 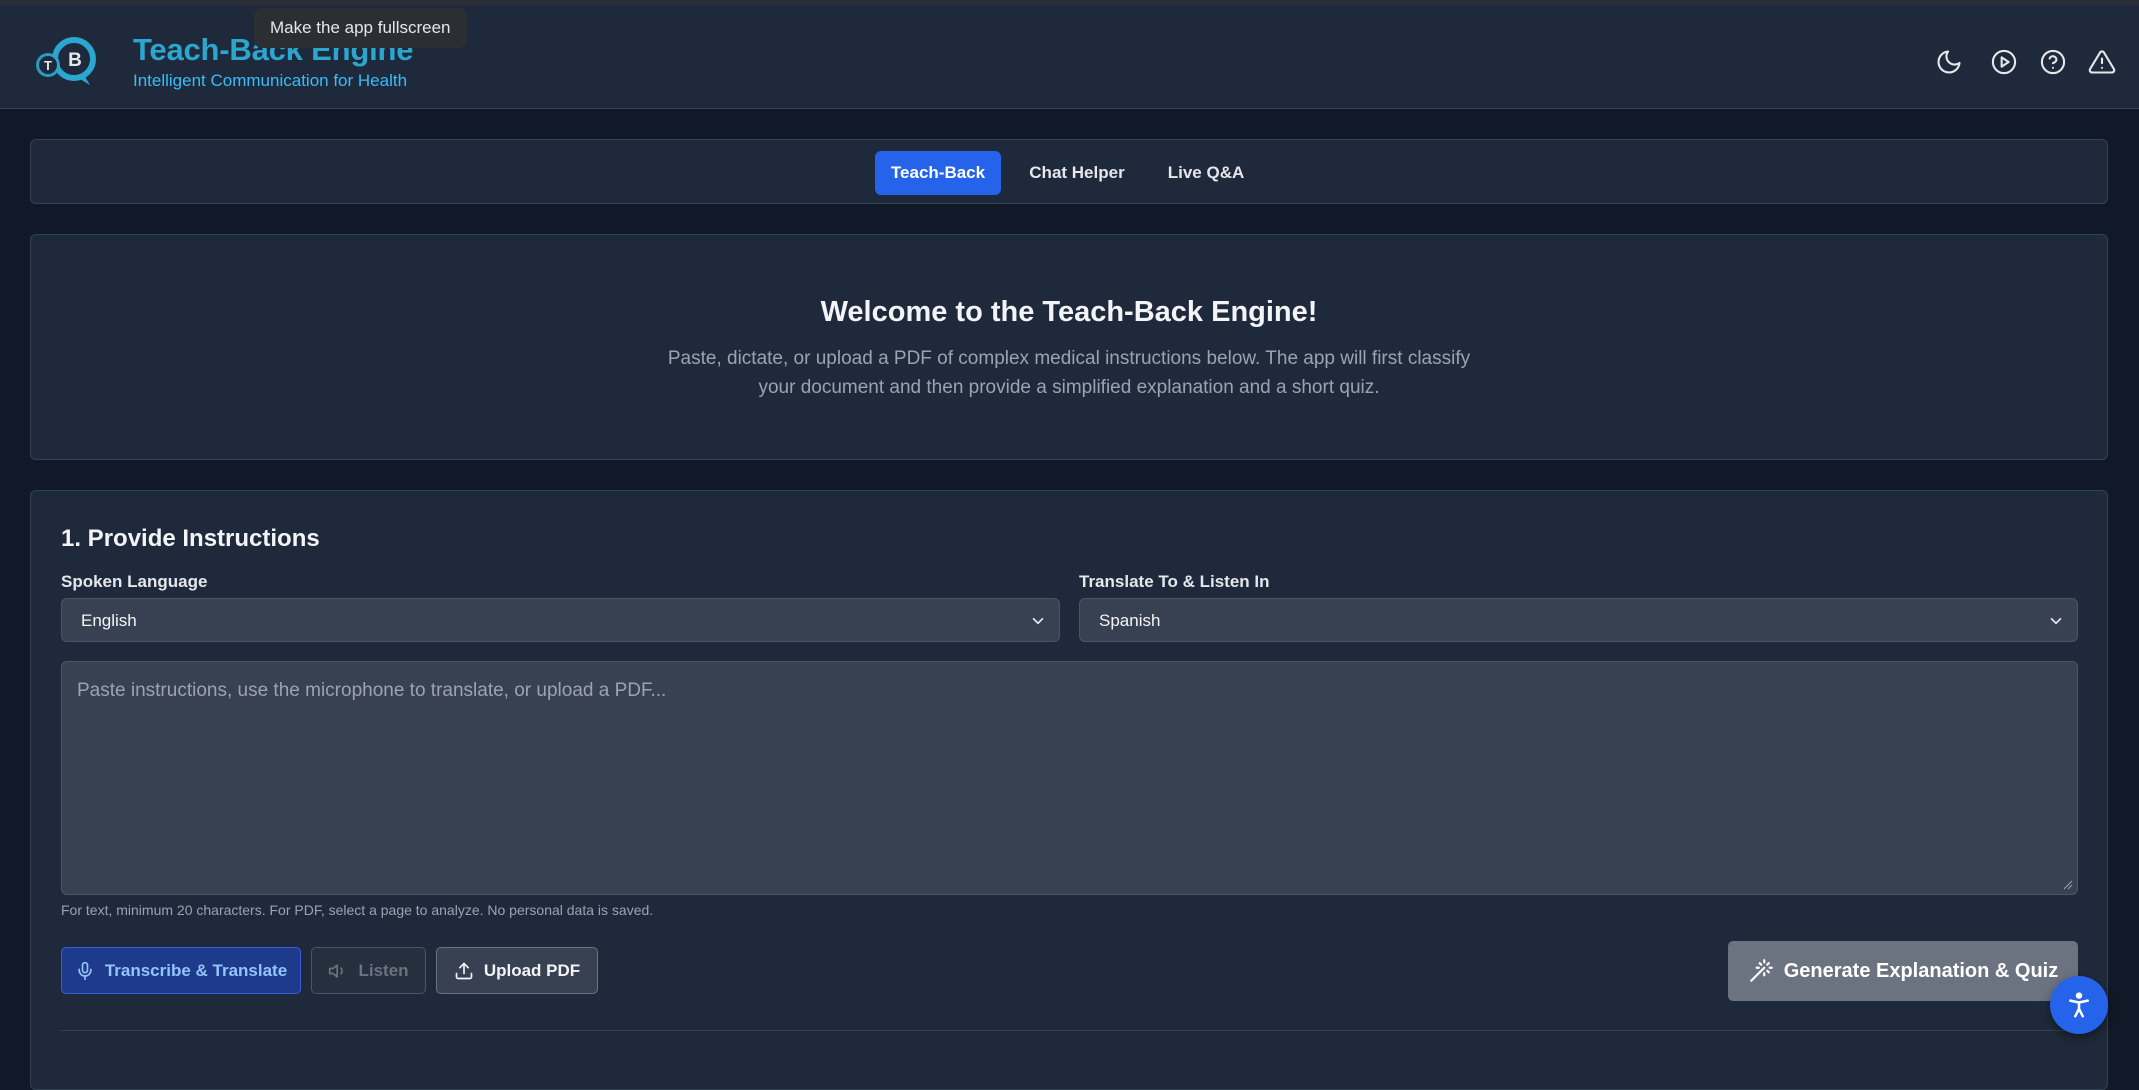 What do you see at coordinates (1578, 620) in the screenshot?
I see `translate-language-select: Spanish` at bounding box center [1578, 620].